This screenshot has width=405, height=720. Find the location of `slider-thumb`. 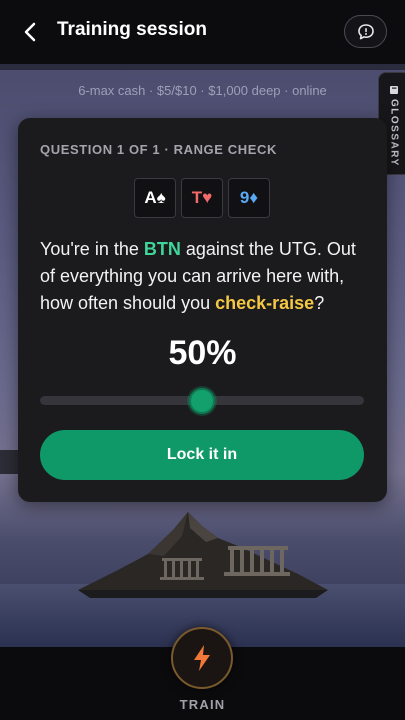

slider-thumb is located at coordinates (202, 401).